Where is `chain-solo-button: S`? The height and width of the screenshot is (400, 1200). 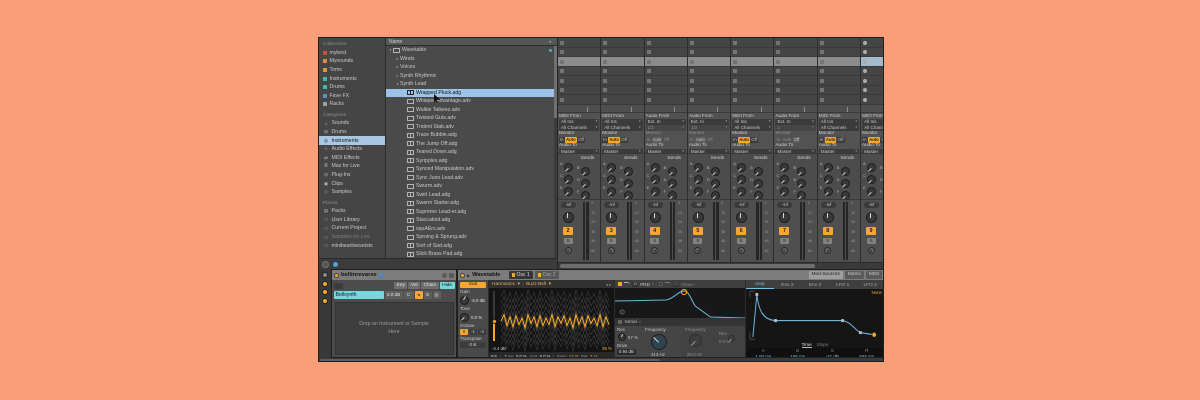
chain-solo-button: S is located at coordinates (427, 295).